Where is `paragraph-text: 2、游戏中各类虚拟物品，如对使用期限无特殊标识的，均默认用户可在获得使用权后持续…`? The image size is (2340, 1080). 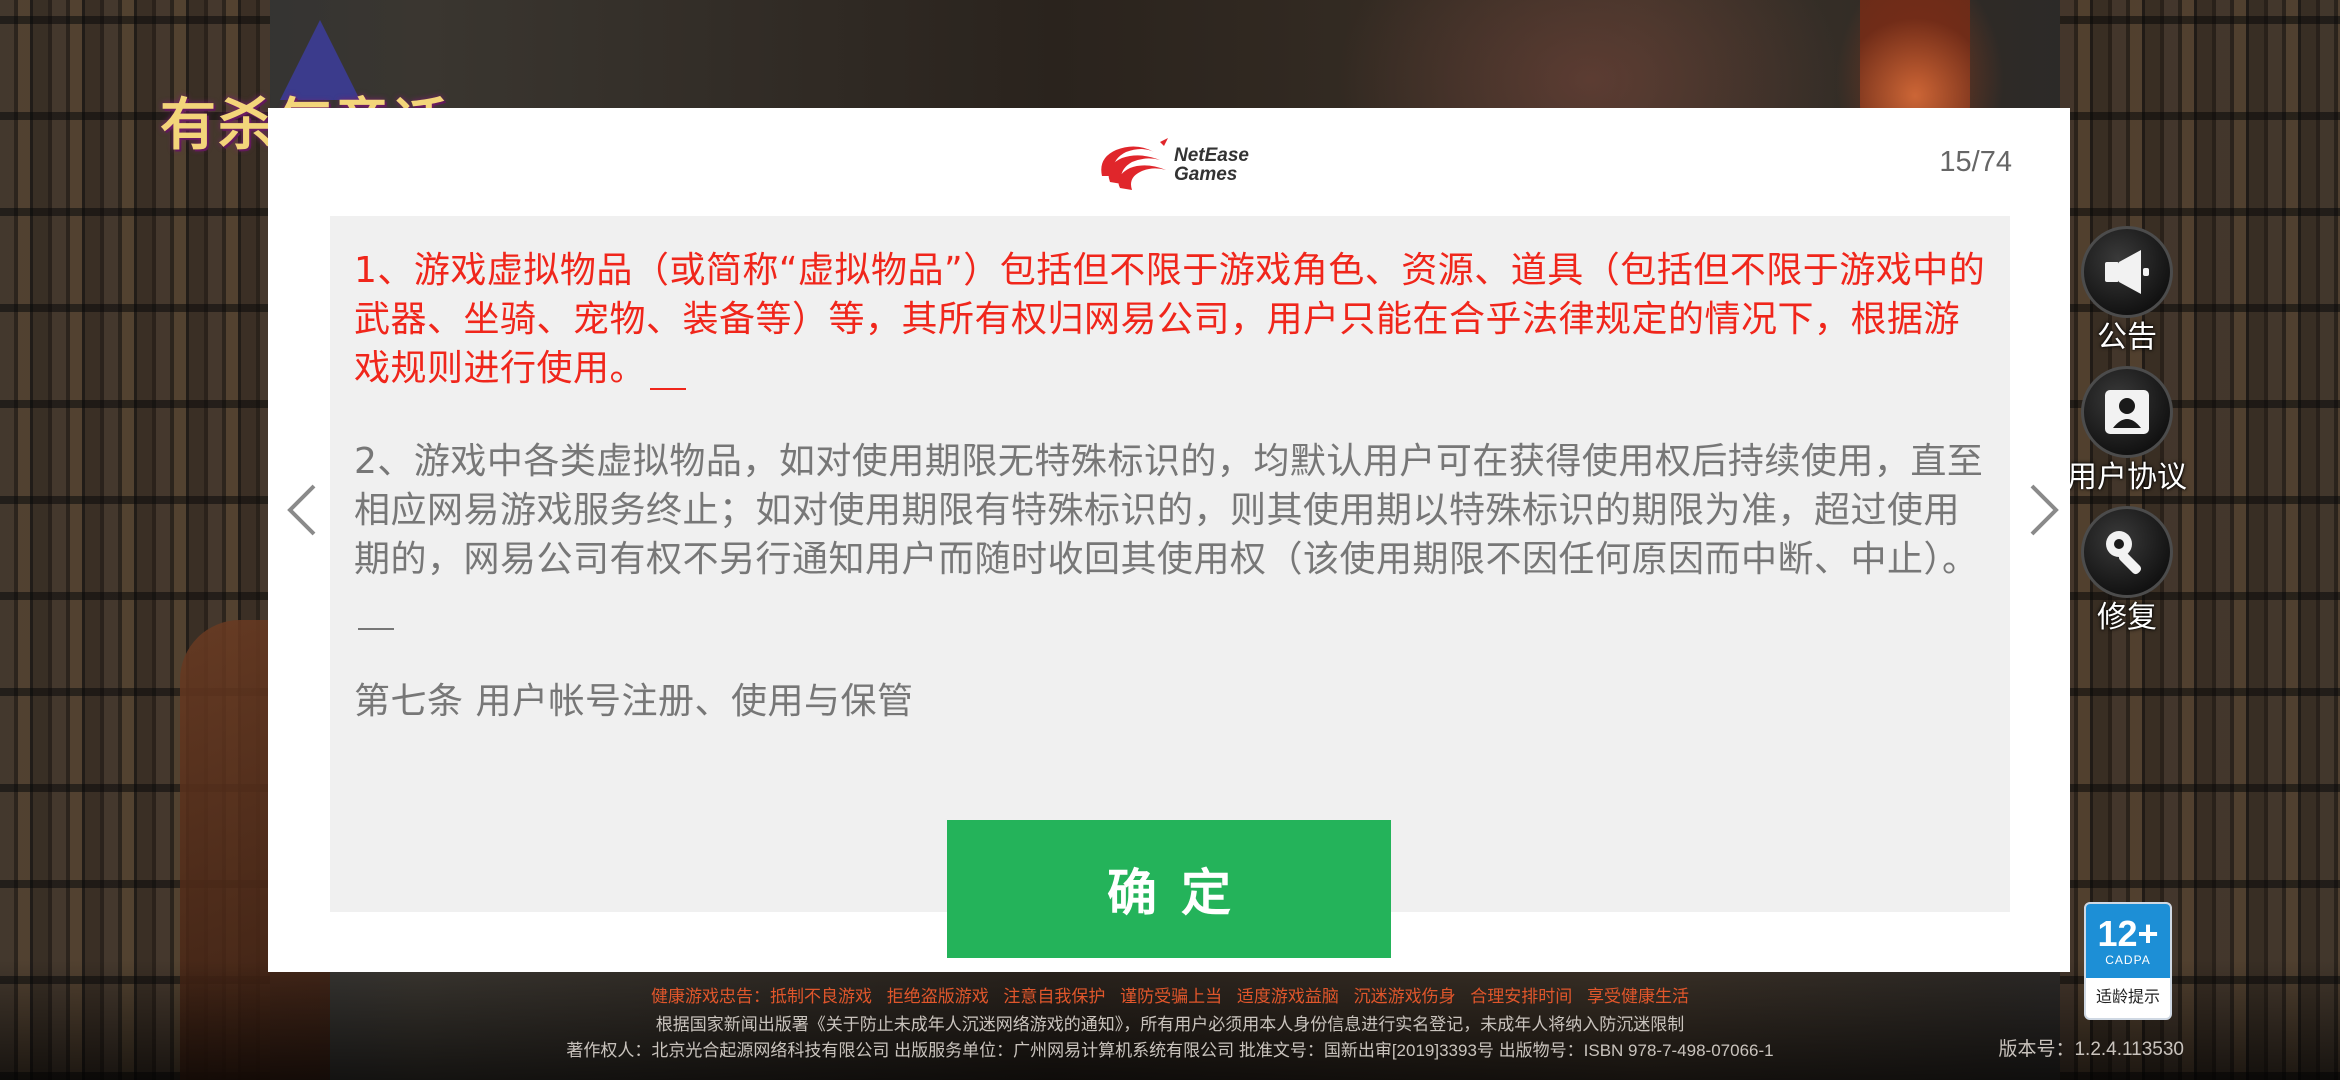
paragraph-text: 2、游戏中各类虚拟物品，如对使用期限无特殊标识的，均默认用户可在获得使用权后持续… is located at coordinates (1169, 510).